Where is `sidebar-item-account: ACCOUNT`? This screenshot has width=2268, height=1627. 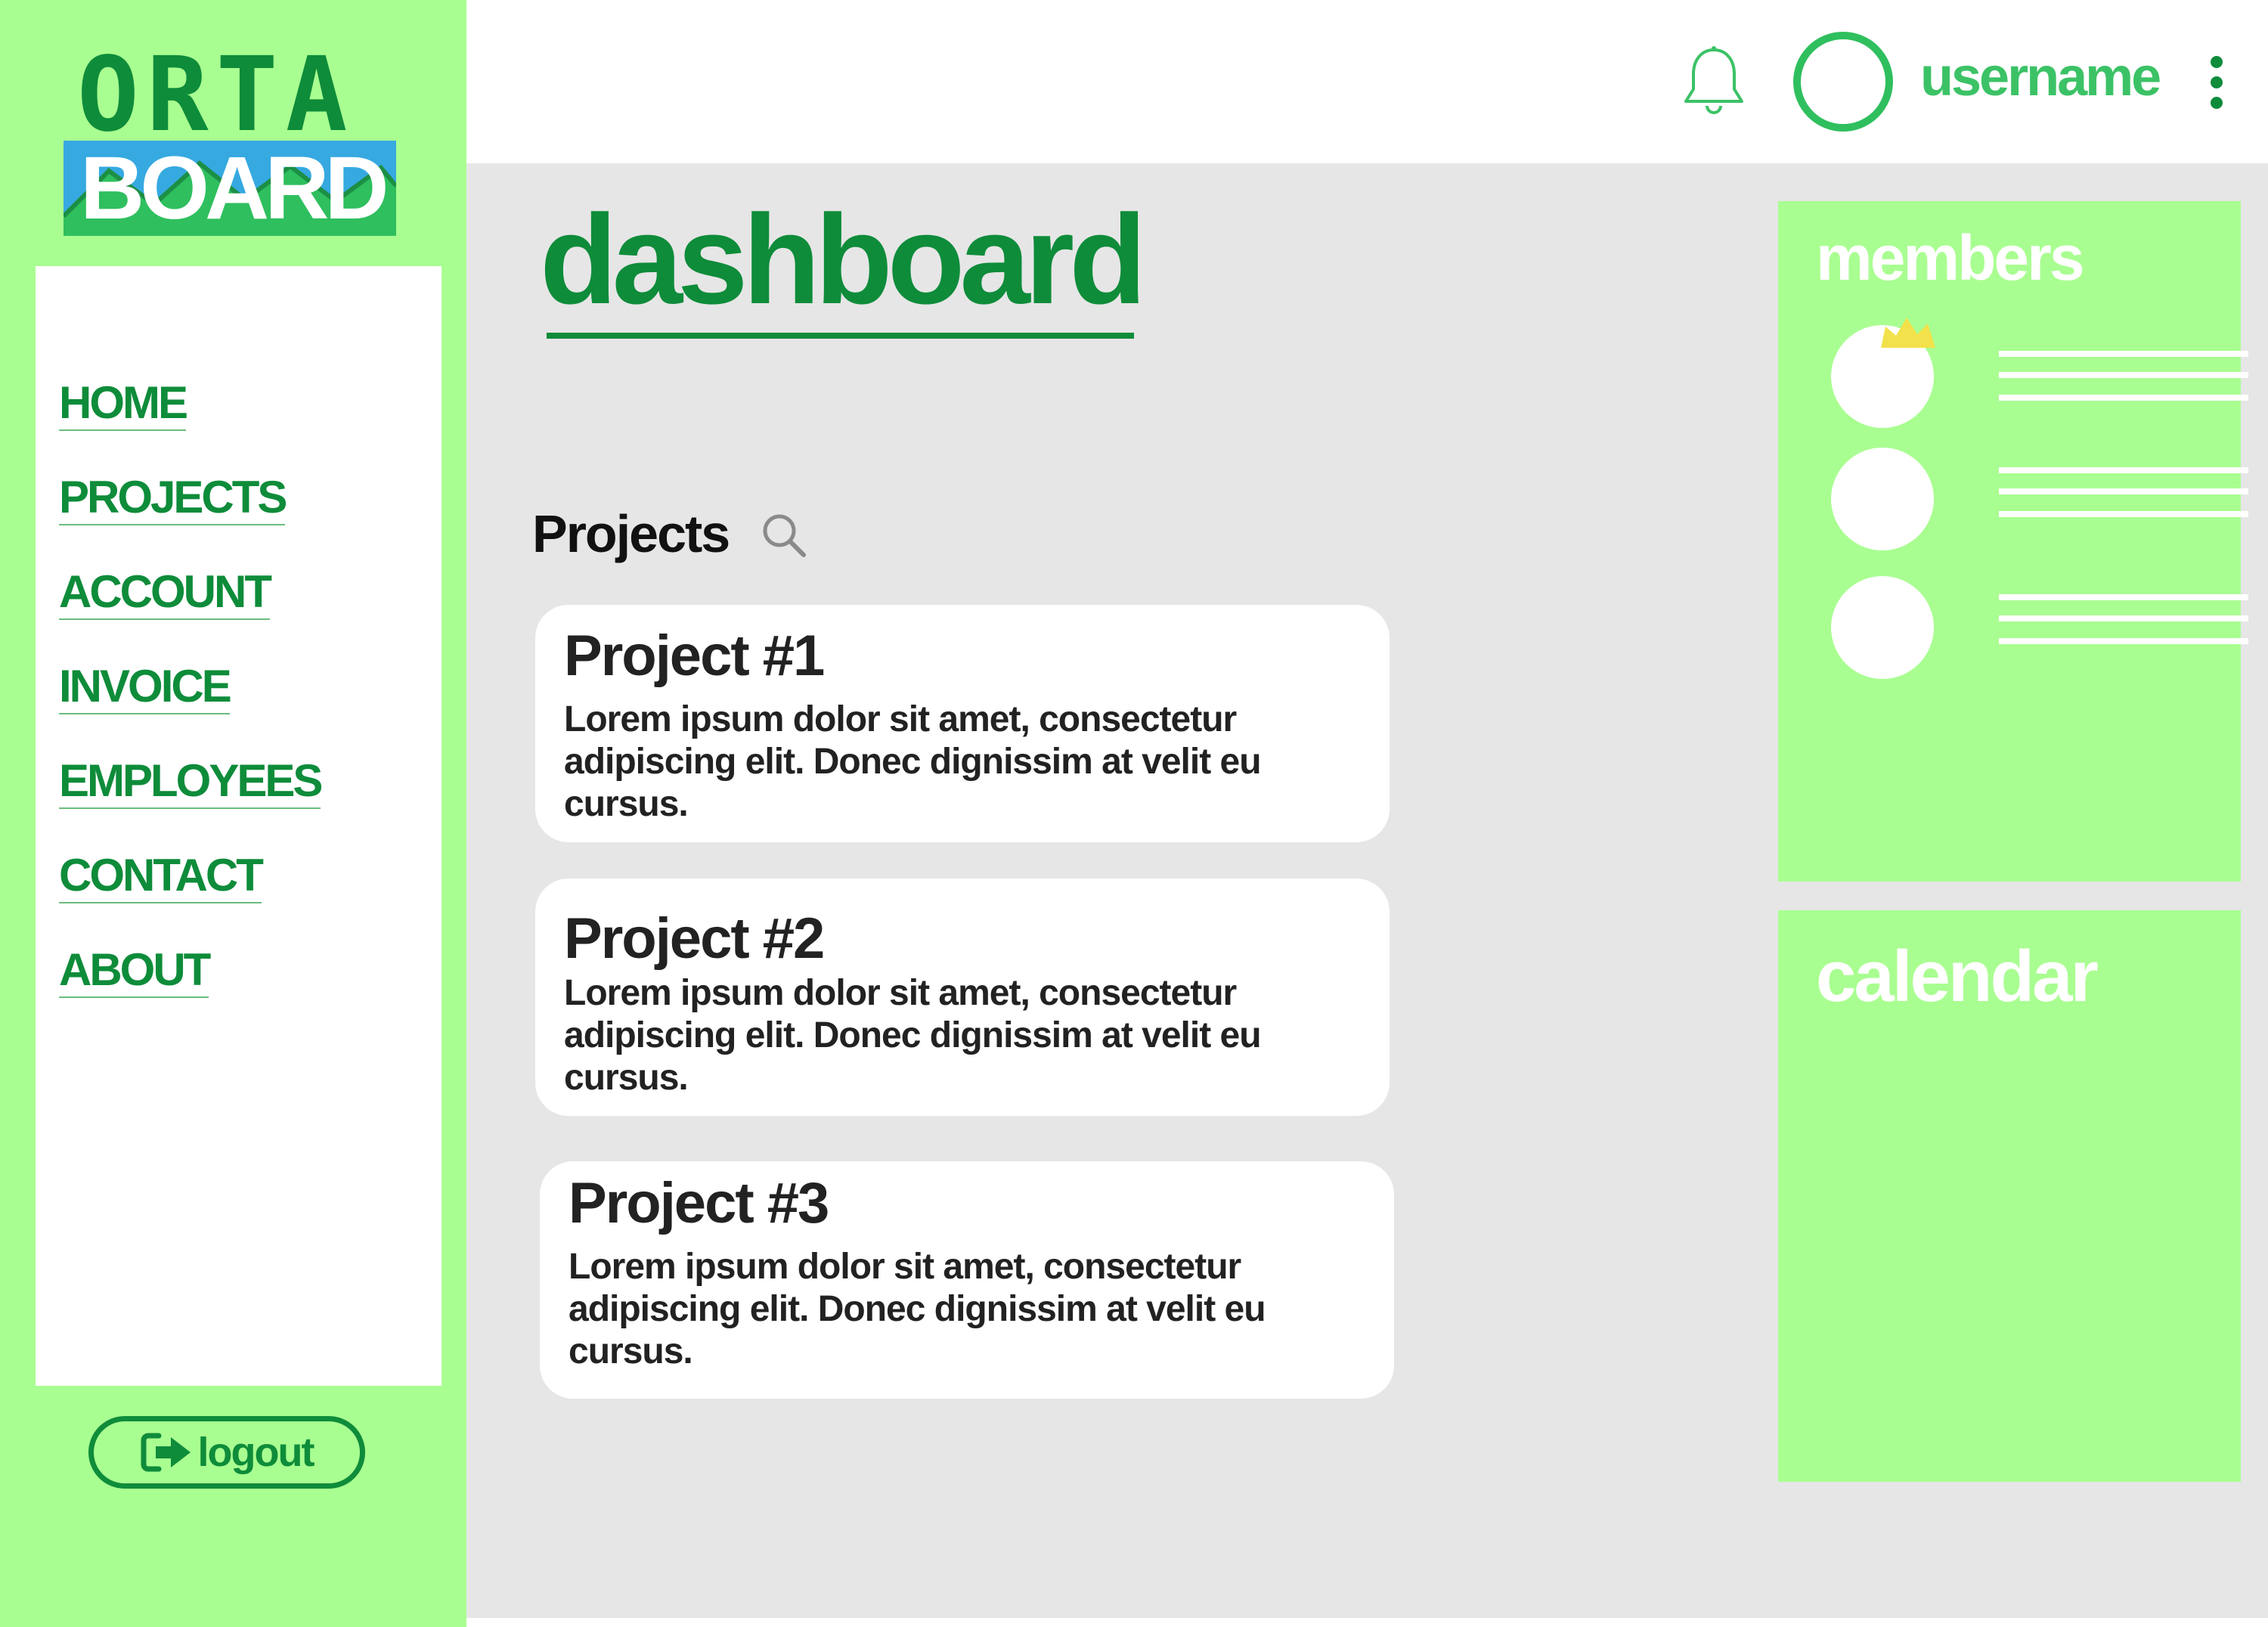 sidebar-item-account: ACCOUNT is located at coordinates (165, 594).